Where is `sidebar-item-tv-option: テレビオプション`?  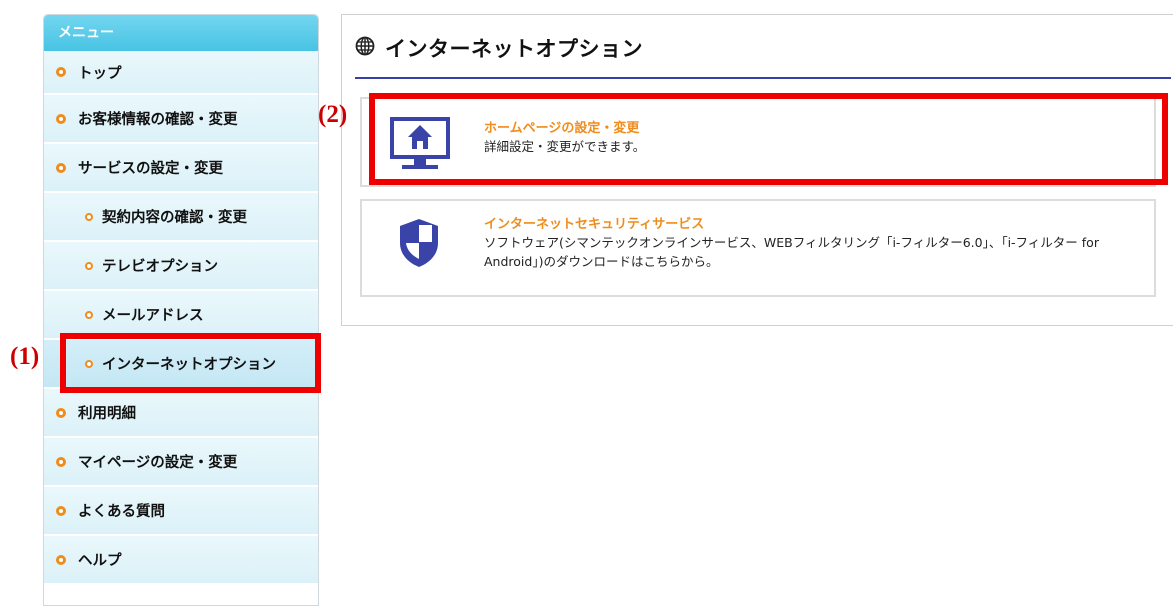 sidebar-item-tv-option: テレビオプション is located at coordinates (181, 266).